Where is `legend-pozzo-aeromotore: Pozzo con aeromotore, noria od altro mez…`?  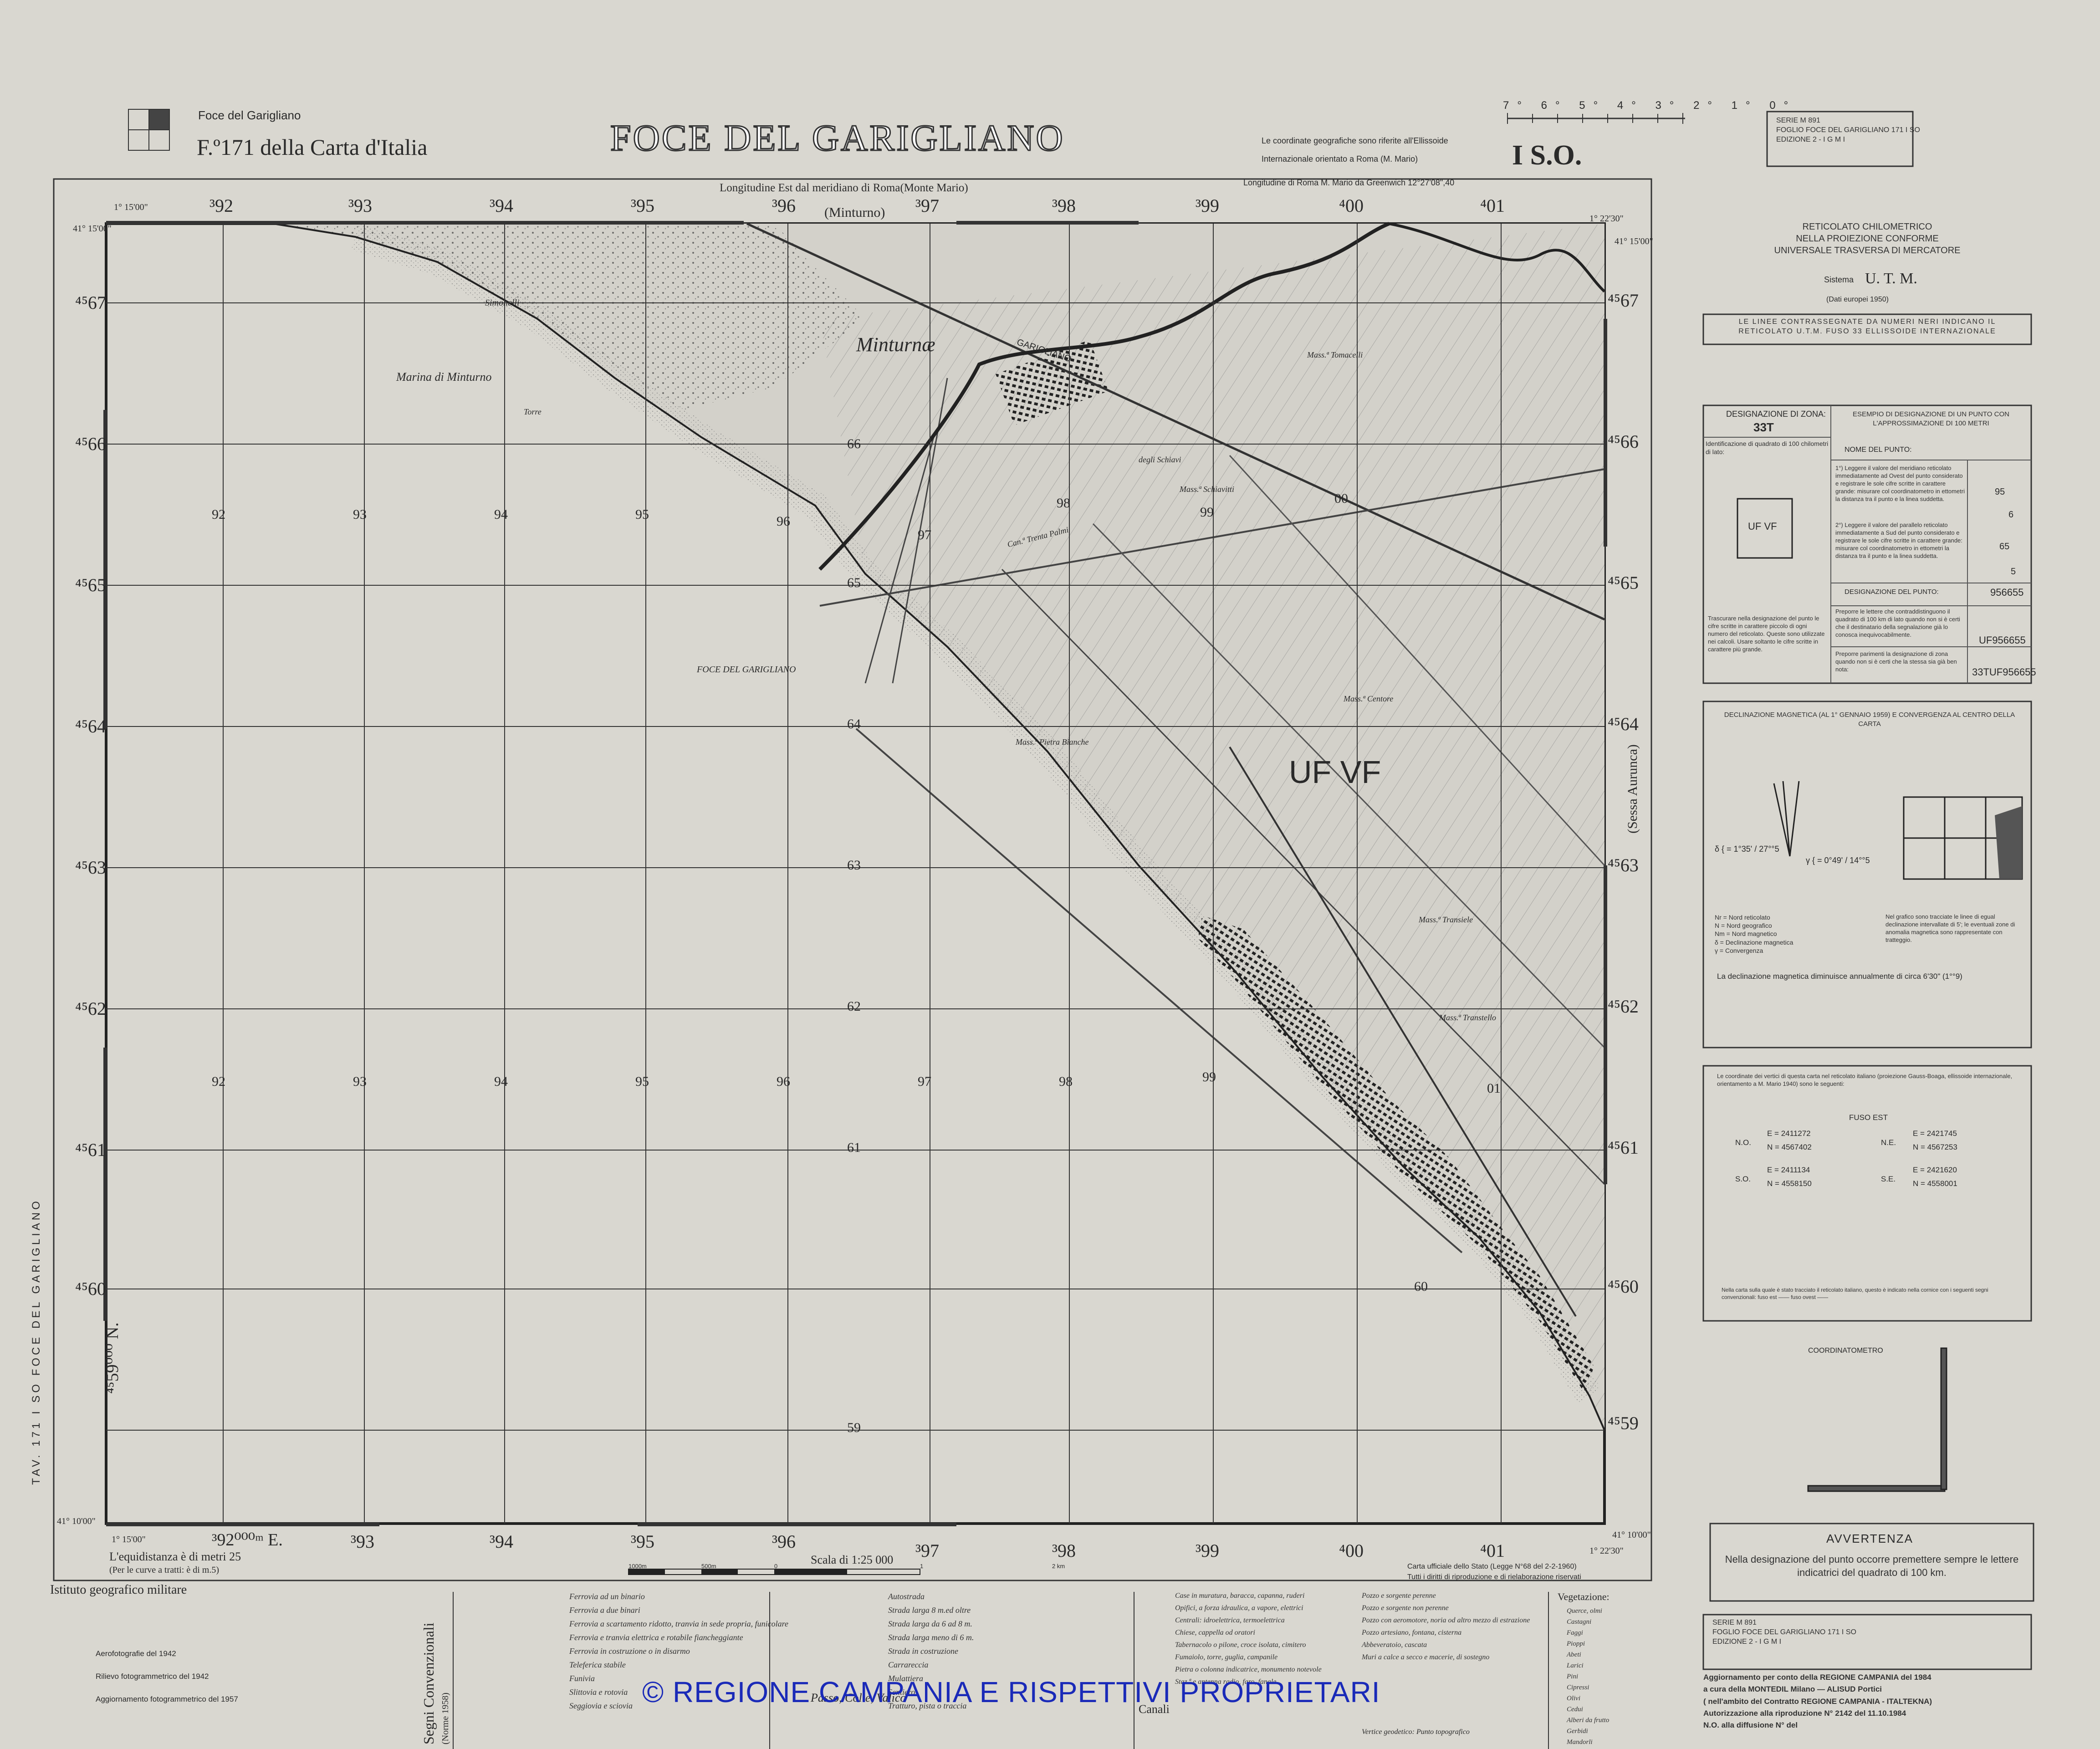
legend-pozzo-aeromotore: Pozzo con aeromotore, noria od altro mez… is located at coordinates (1446, 1620).